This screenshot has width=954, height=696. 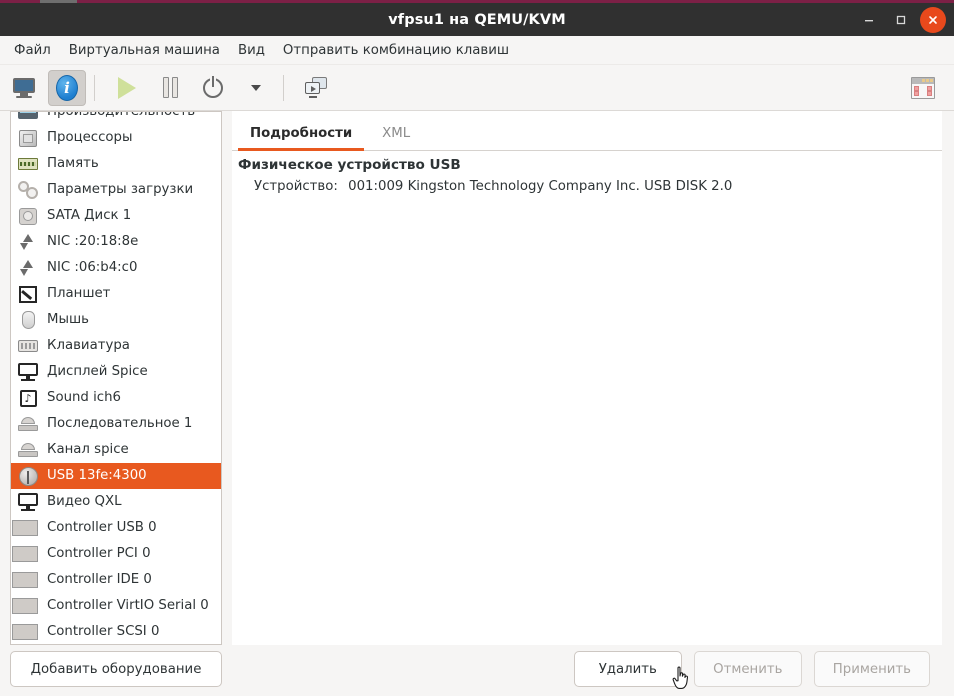 I want to click on cpu-icon, so click(x=28, y=138).